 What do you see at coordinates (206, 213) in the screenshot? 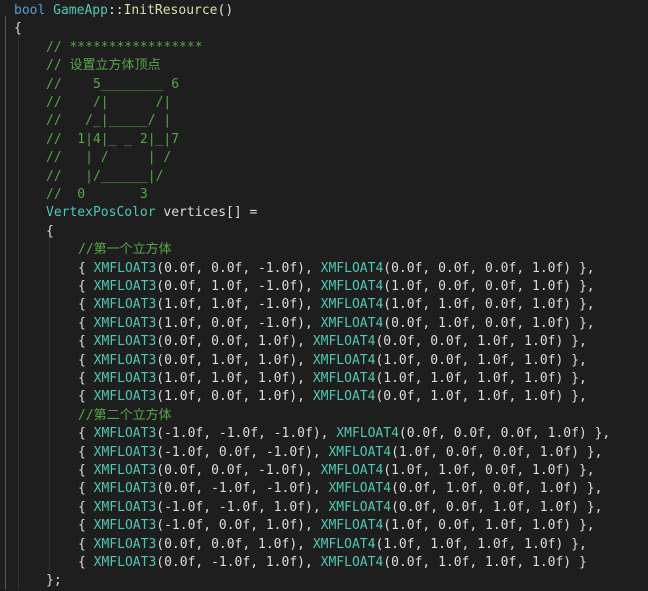
I see `code-token: vertices[] =` at bounding box center [206, 213].